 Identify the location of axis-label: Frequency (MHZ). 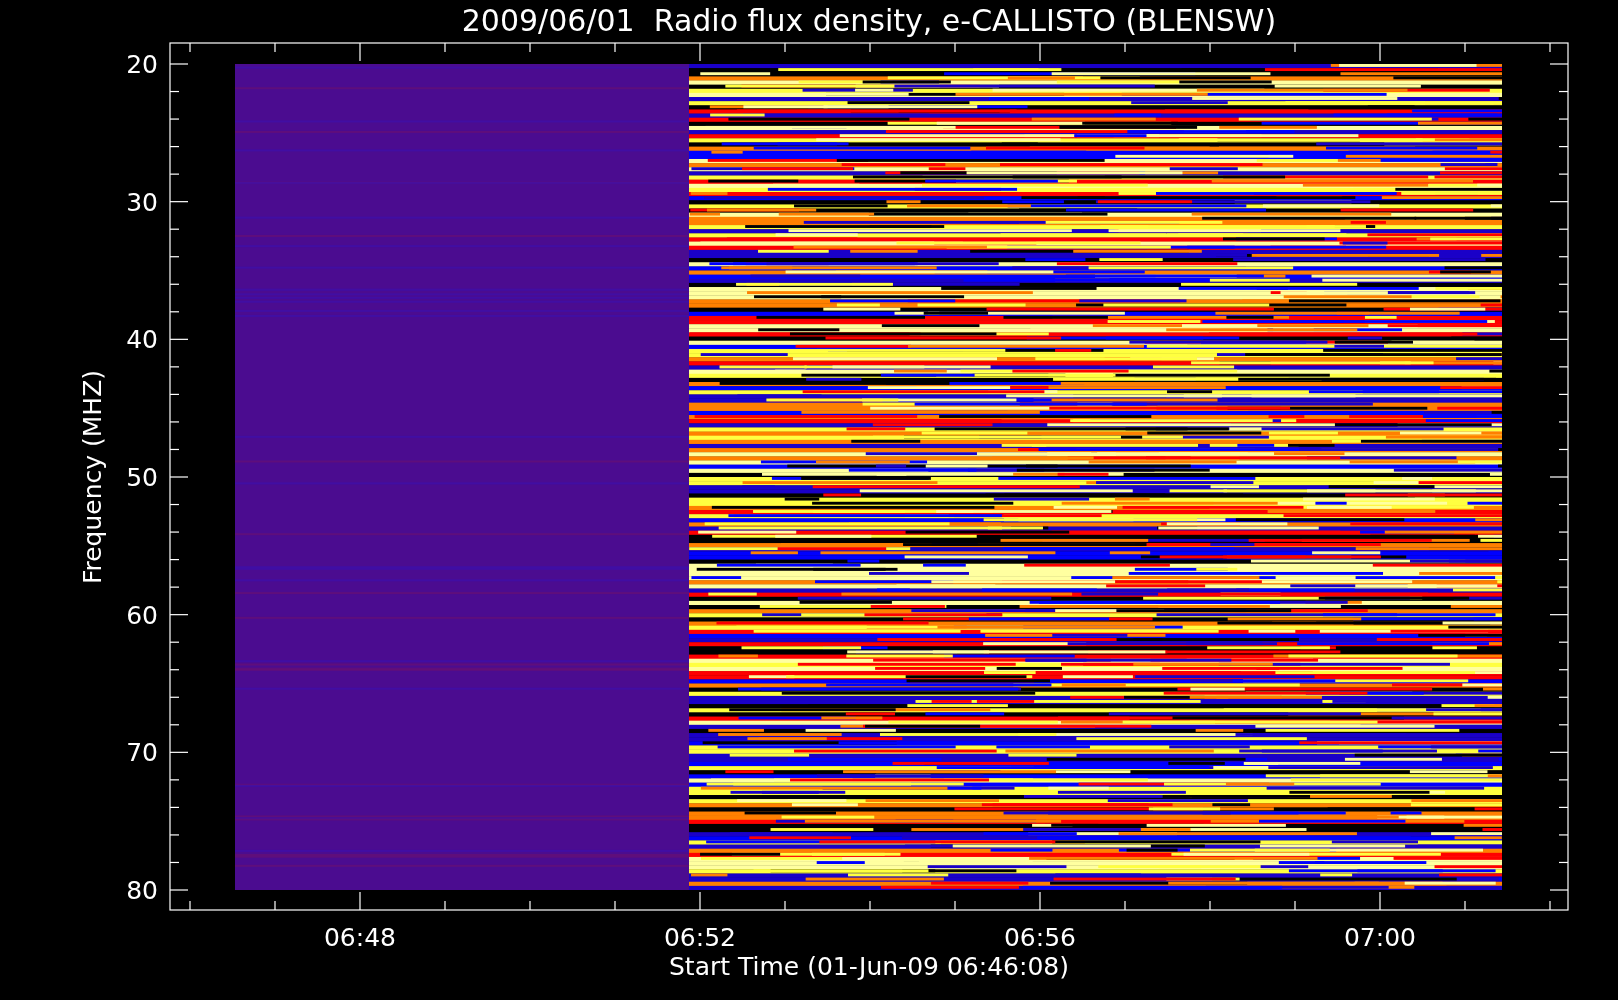
(92, 477).